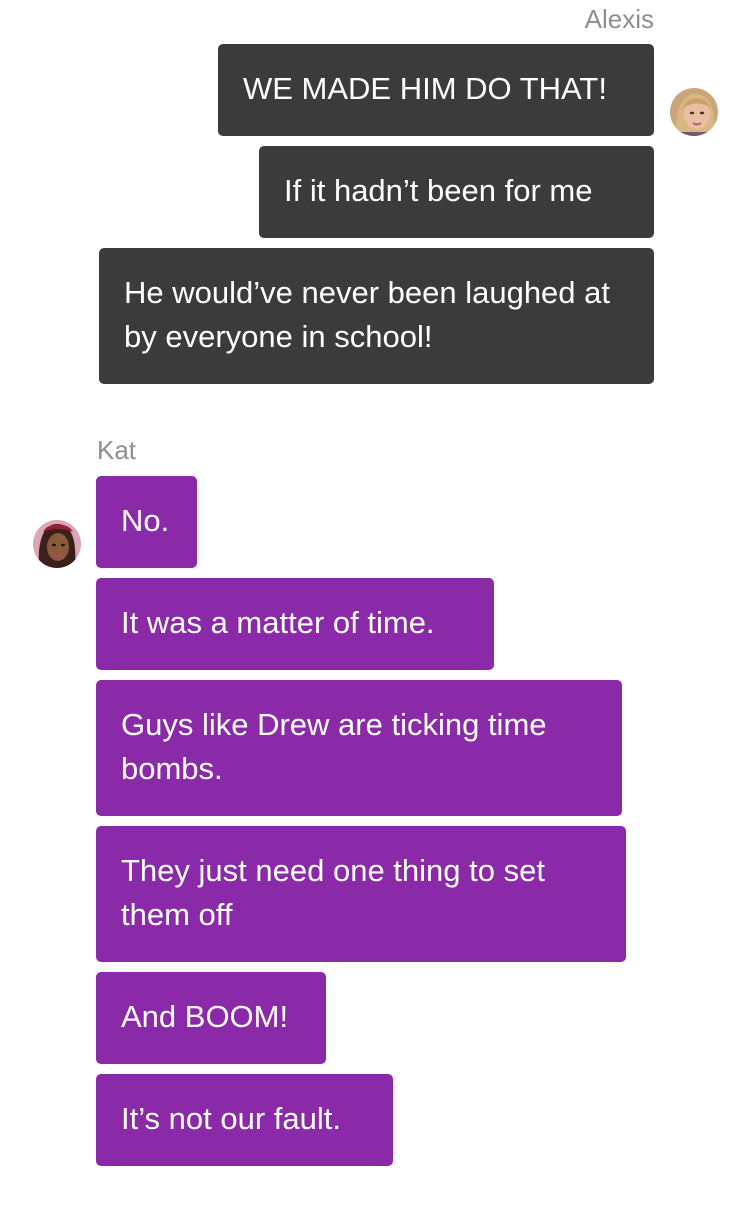 The image size is (750, 1208). What do you see at coordinates (295, 624) in the screenshot?
I see `message-bubble: It was a matter of time.` at bounding box center [295, 624].